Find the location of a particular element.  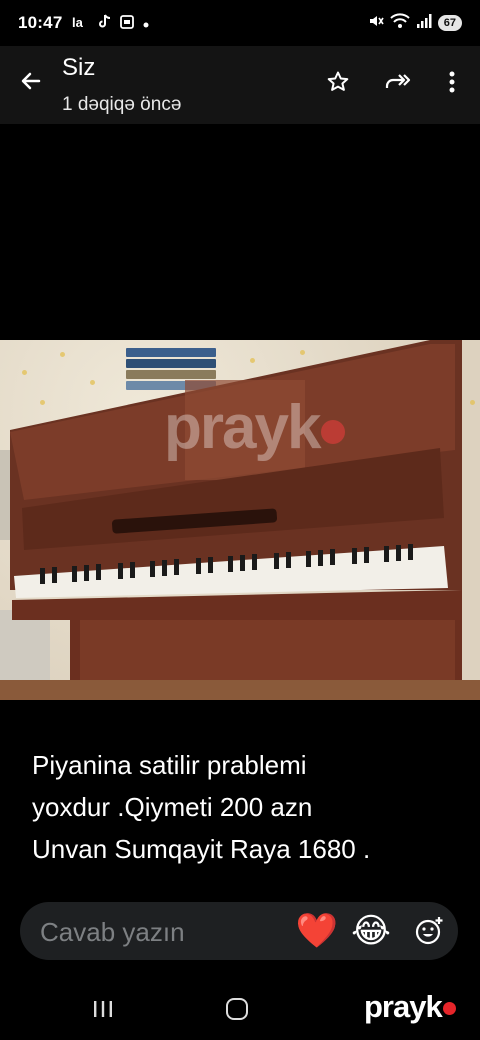

wifi-icon is located at coordinates (400, 23).